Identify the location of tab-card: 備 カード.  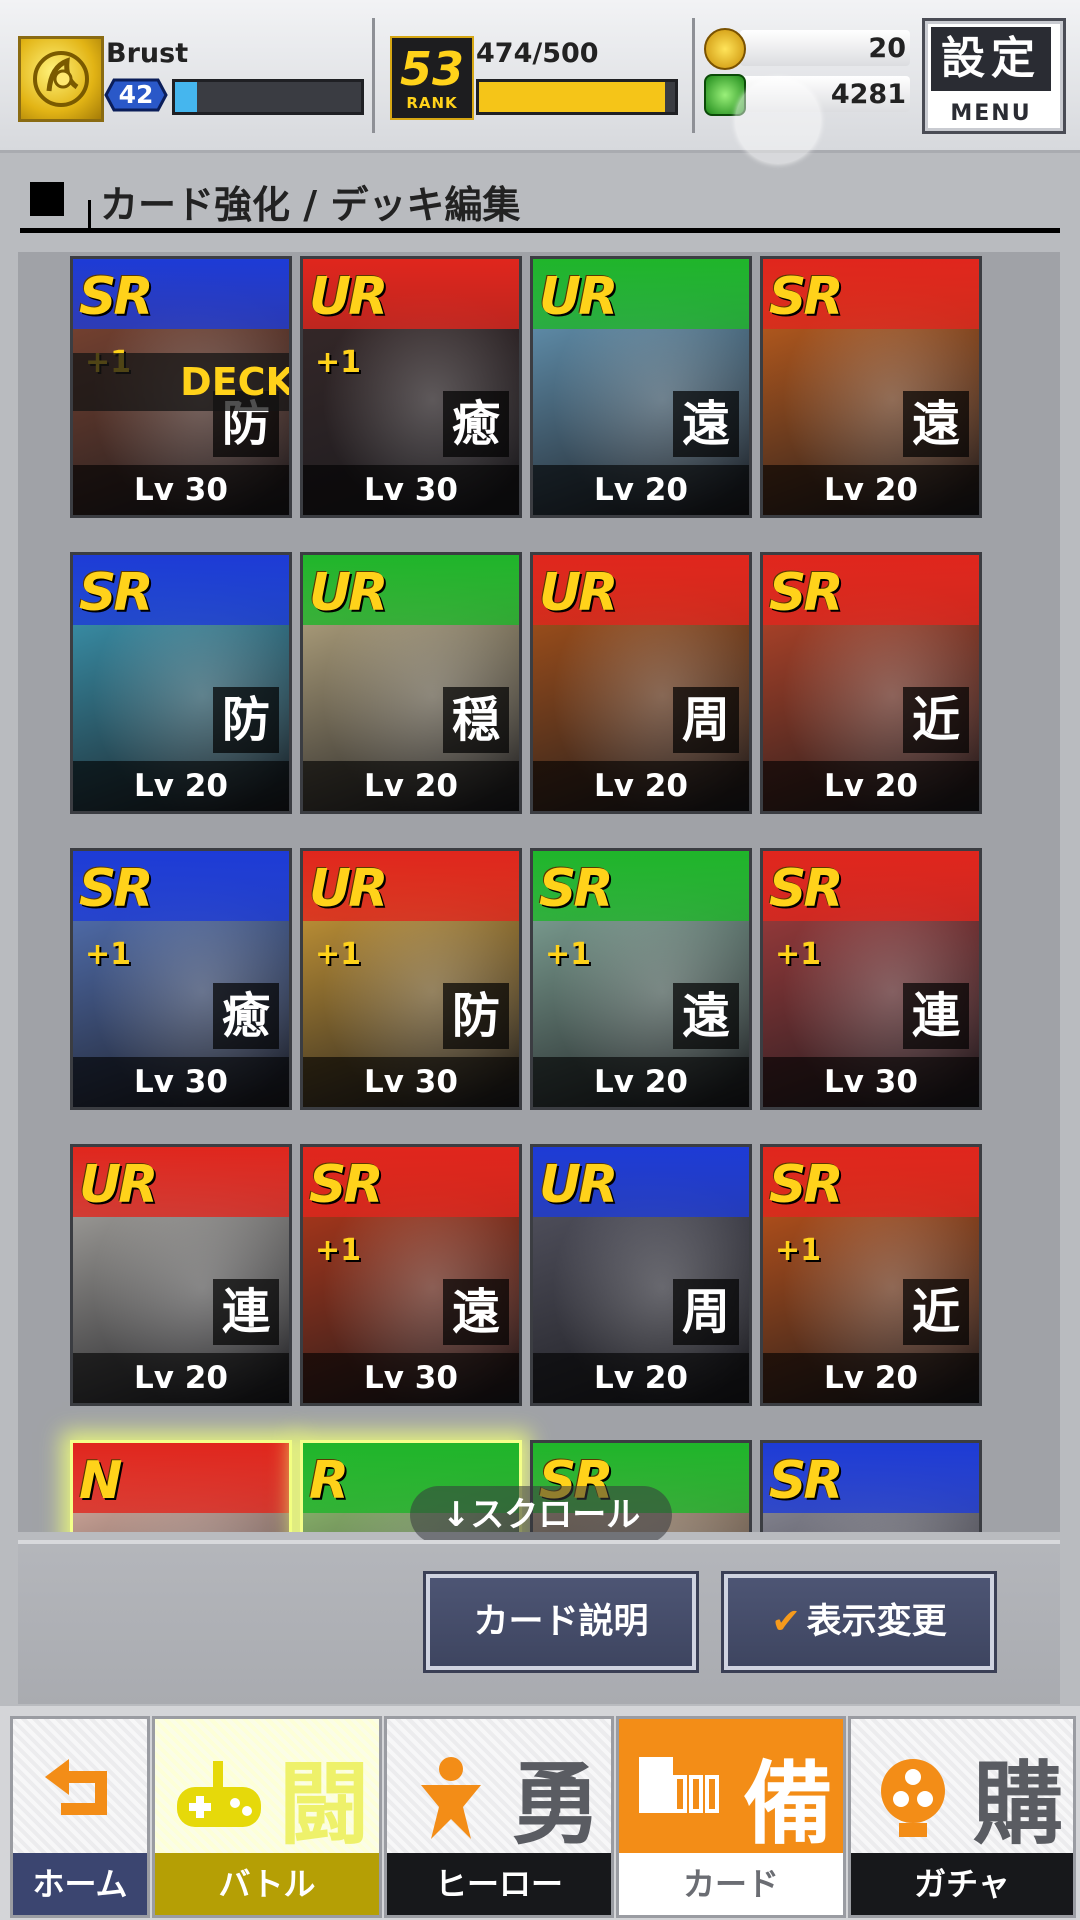
(731, 1817).